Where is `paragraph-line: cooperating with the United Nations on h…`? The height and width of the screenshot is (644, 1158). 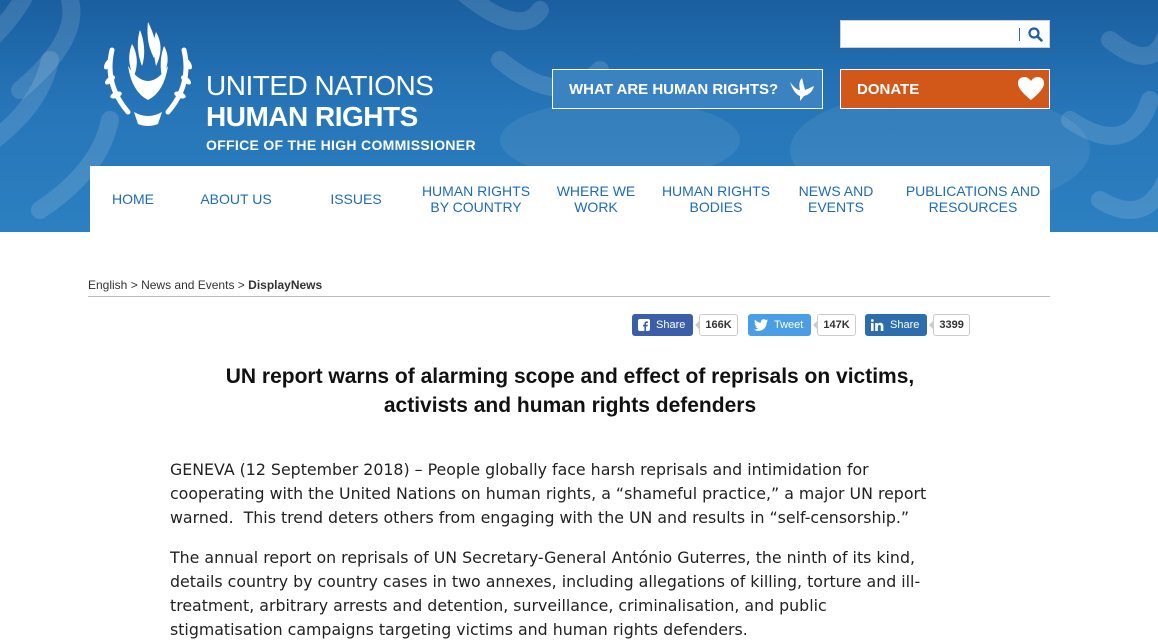 paragraph-line: cooperating with the United Nations on h… is located at coordinates (548, 493).